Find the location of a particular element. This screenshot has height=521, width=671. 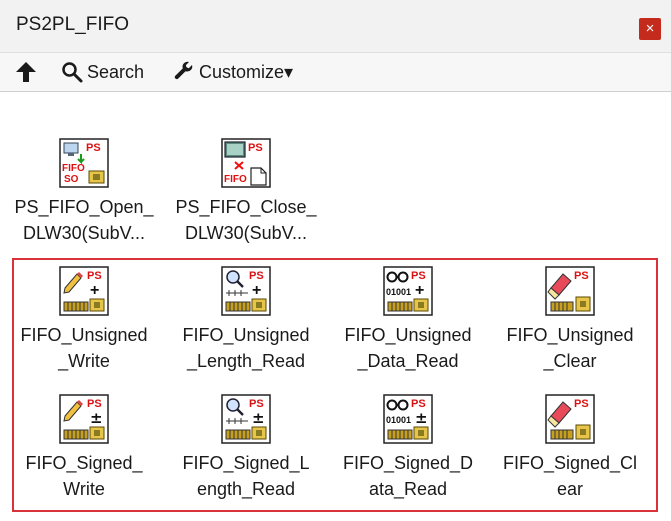

svg-text: SO is located at coordinates (71, 179).